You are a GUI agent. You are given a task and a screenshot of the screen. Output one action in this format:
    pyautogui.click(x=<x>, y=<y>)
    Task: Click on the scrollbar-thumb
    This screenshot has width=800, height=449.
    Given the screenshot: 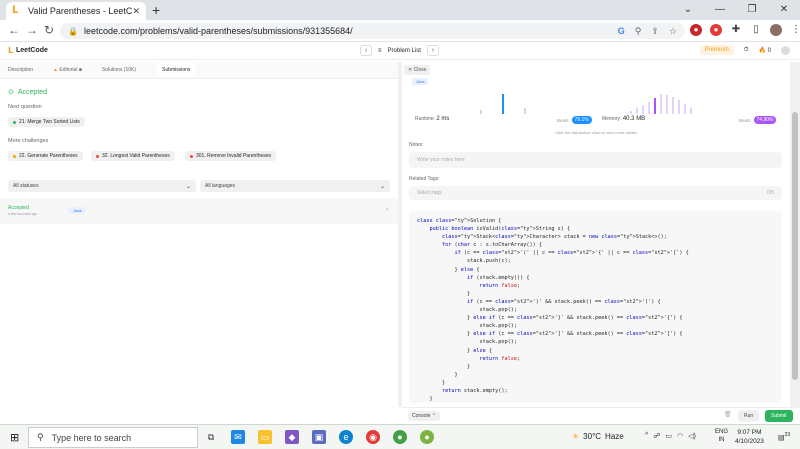 What is the action you would take?
    pyautogui.click(x=795, y=246)
    